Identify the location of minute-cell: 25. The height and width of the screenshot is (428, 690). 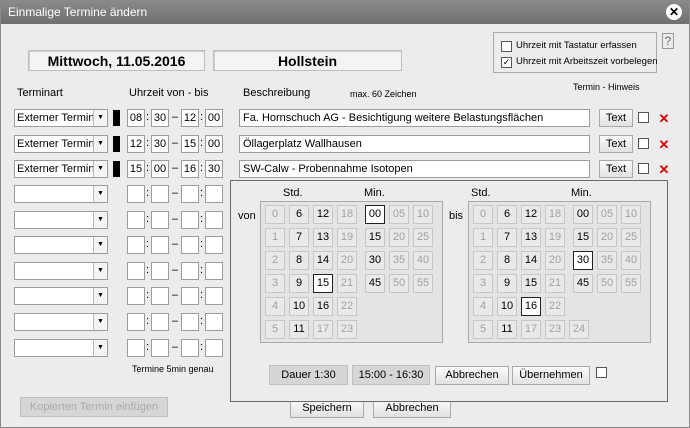
(423, 237).